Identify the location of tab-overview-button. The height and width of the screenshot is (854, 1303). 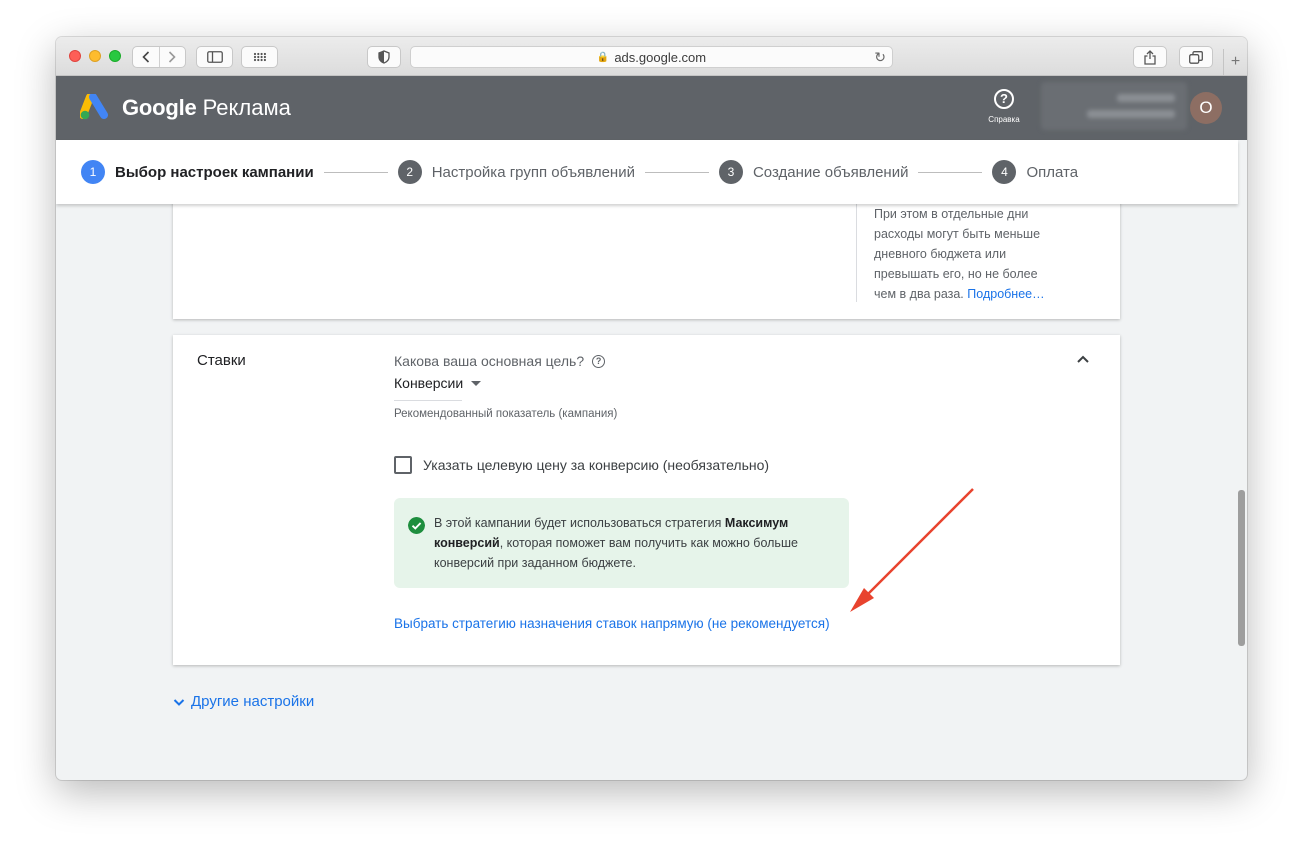
(259, 57).